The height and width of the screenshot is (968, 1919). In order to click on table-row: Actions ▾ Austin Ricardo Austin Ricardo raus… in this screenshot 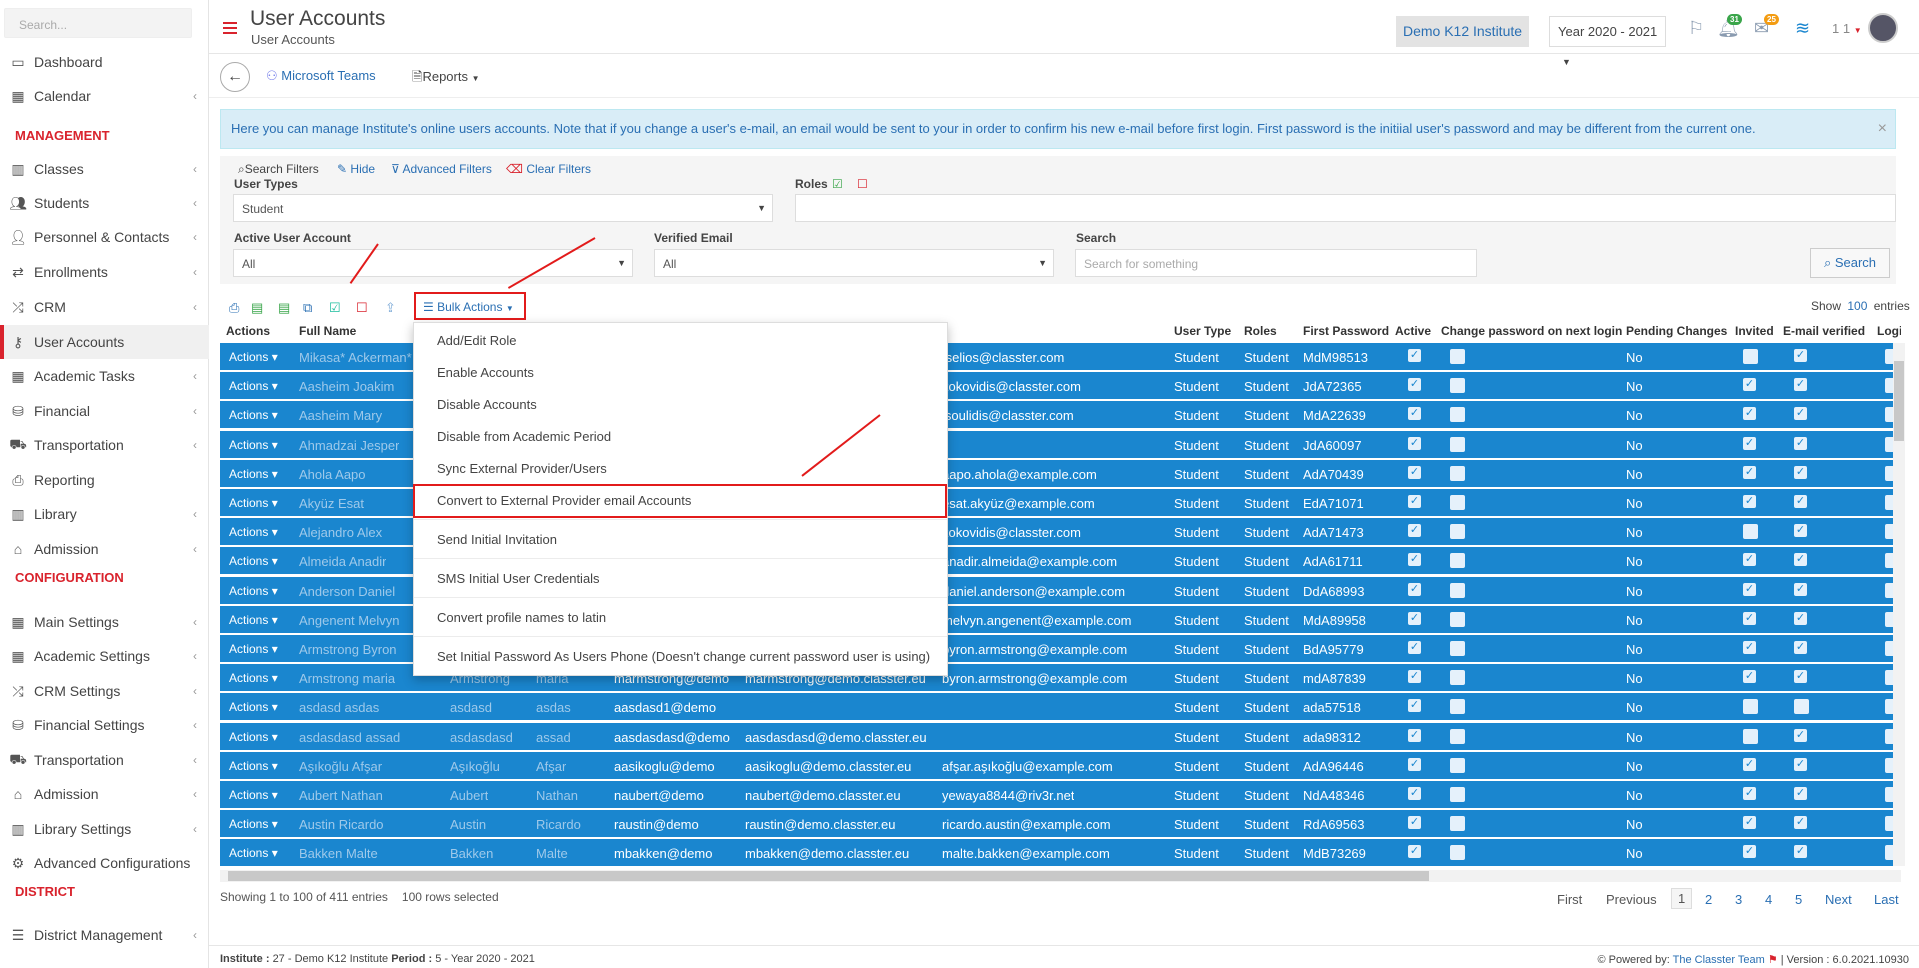, I will do `click(1060, 824)`.